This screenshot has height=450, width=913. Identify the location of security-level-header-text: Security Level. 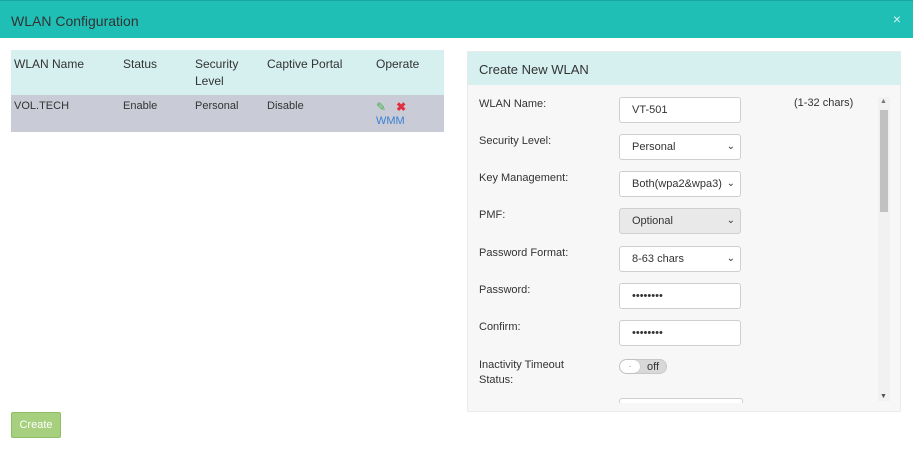
(217, 72).